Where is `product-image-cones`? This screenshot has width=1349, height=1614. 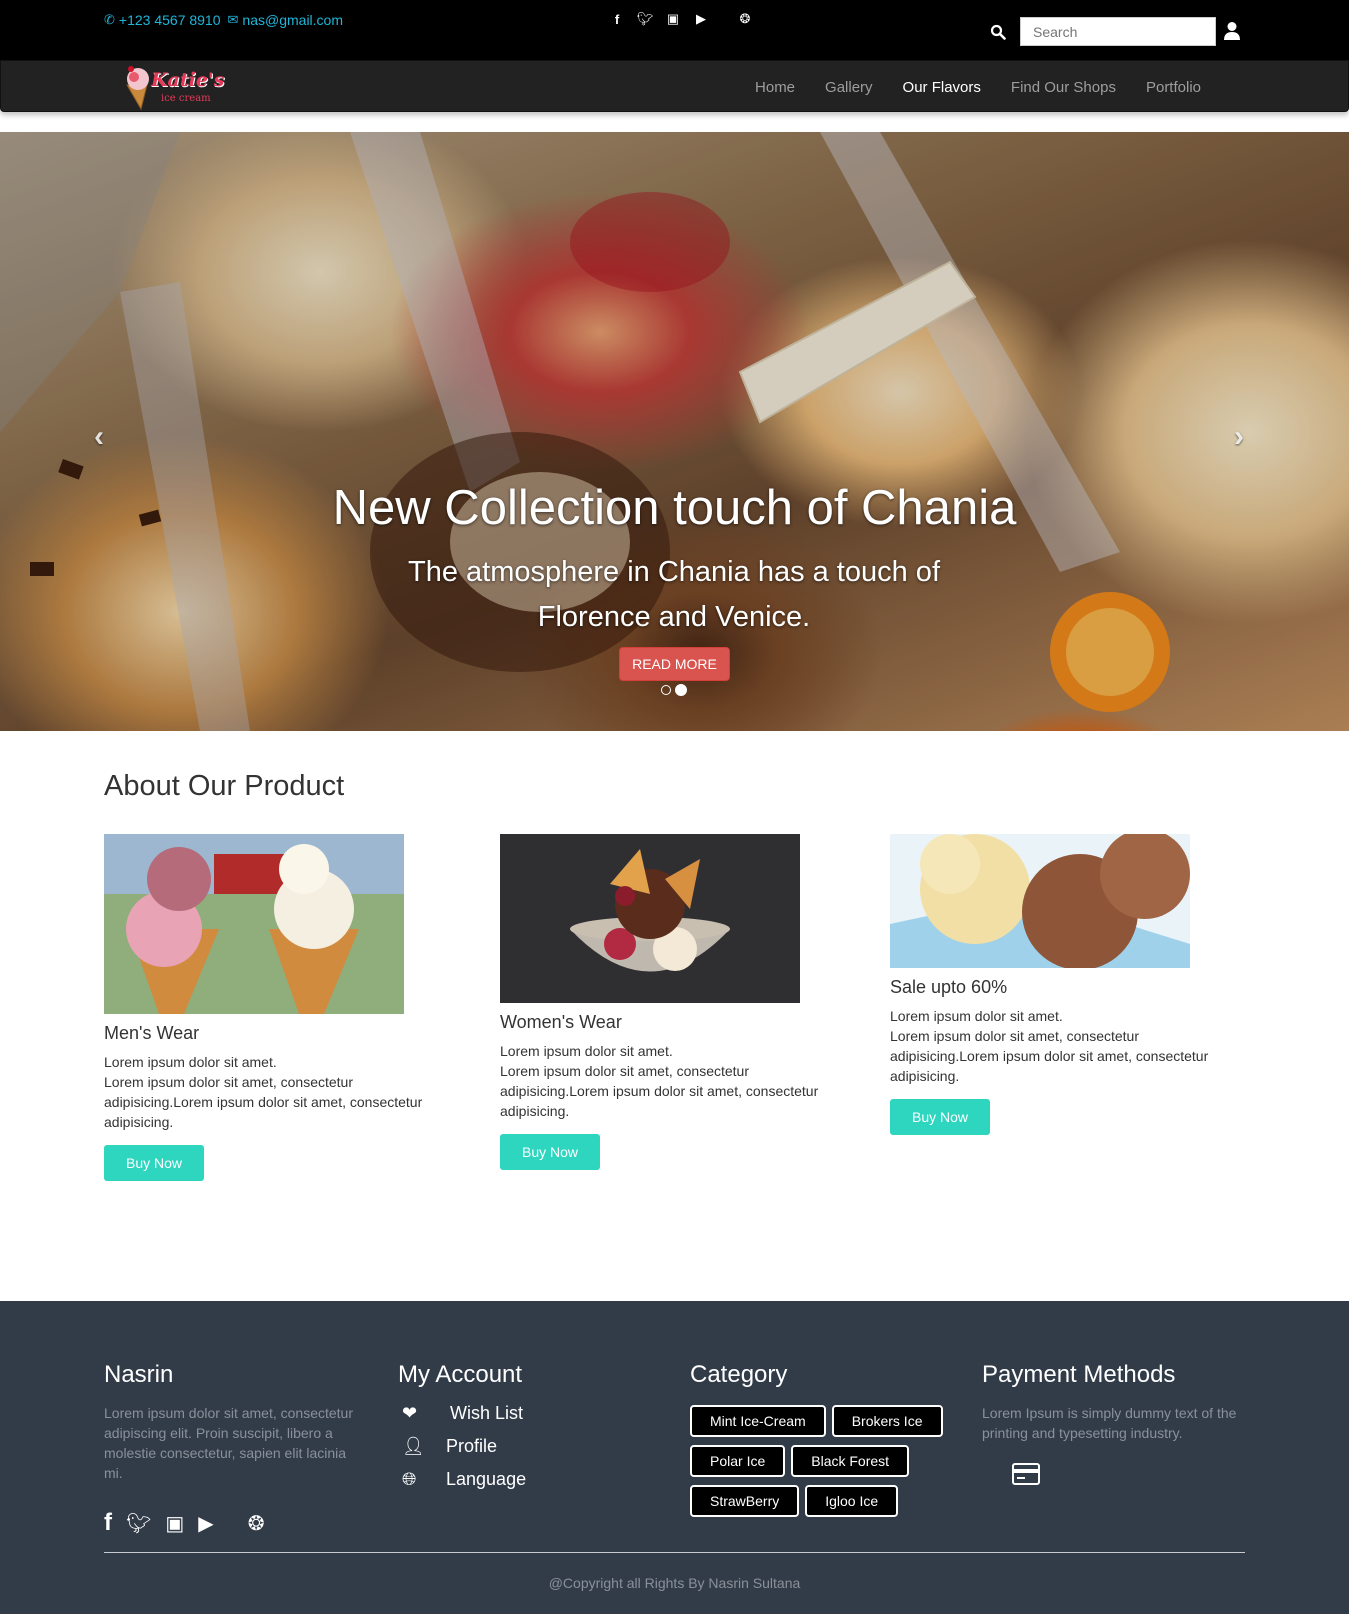
product-image-cones is located at coordinates (254, 924).